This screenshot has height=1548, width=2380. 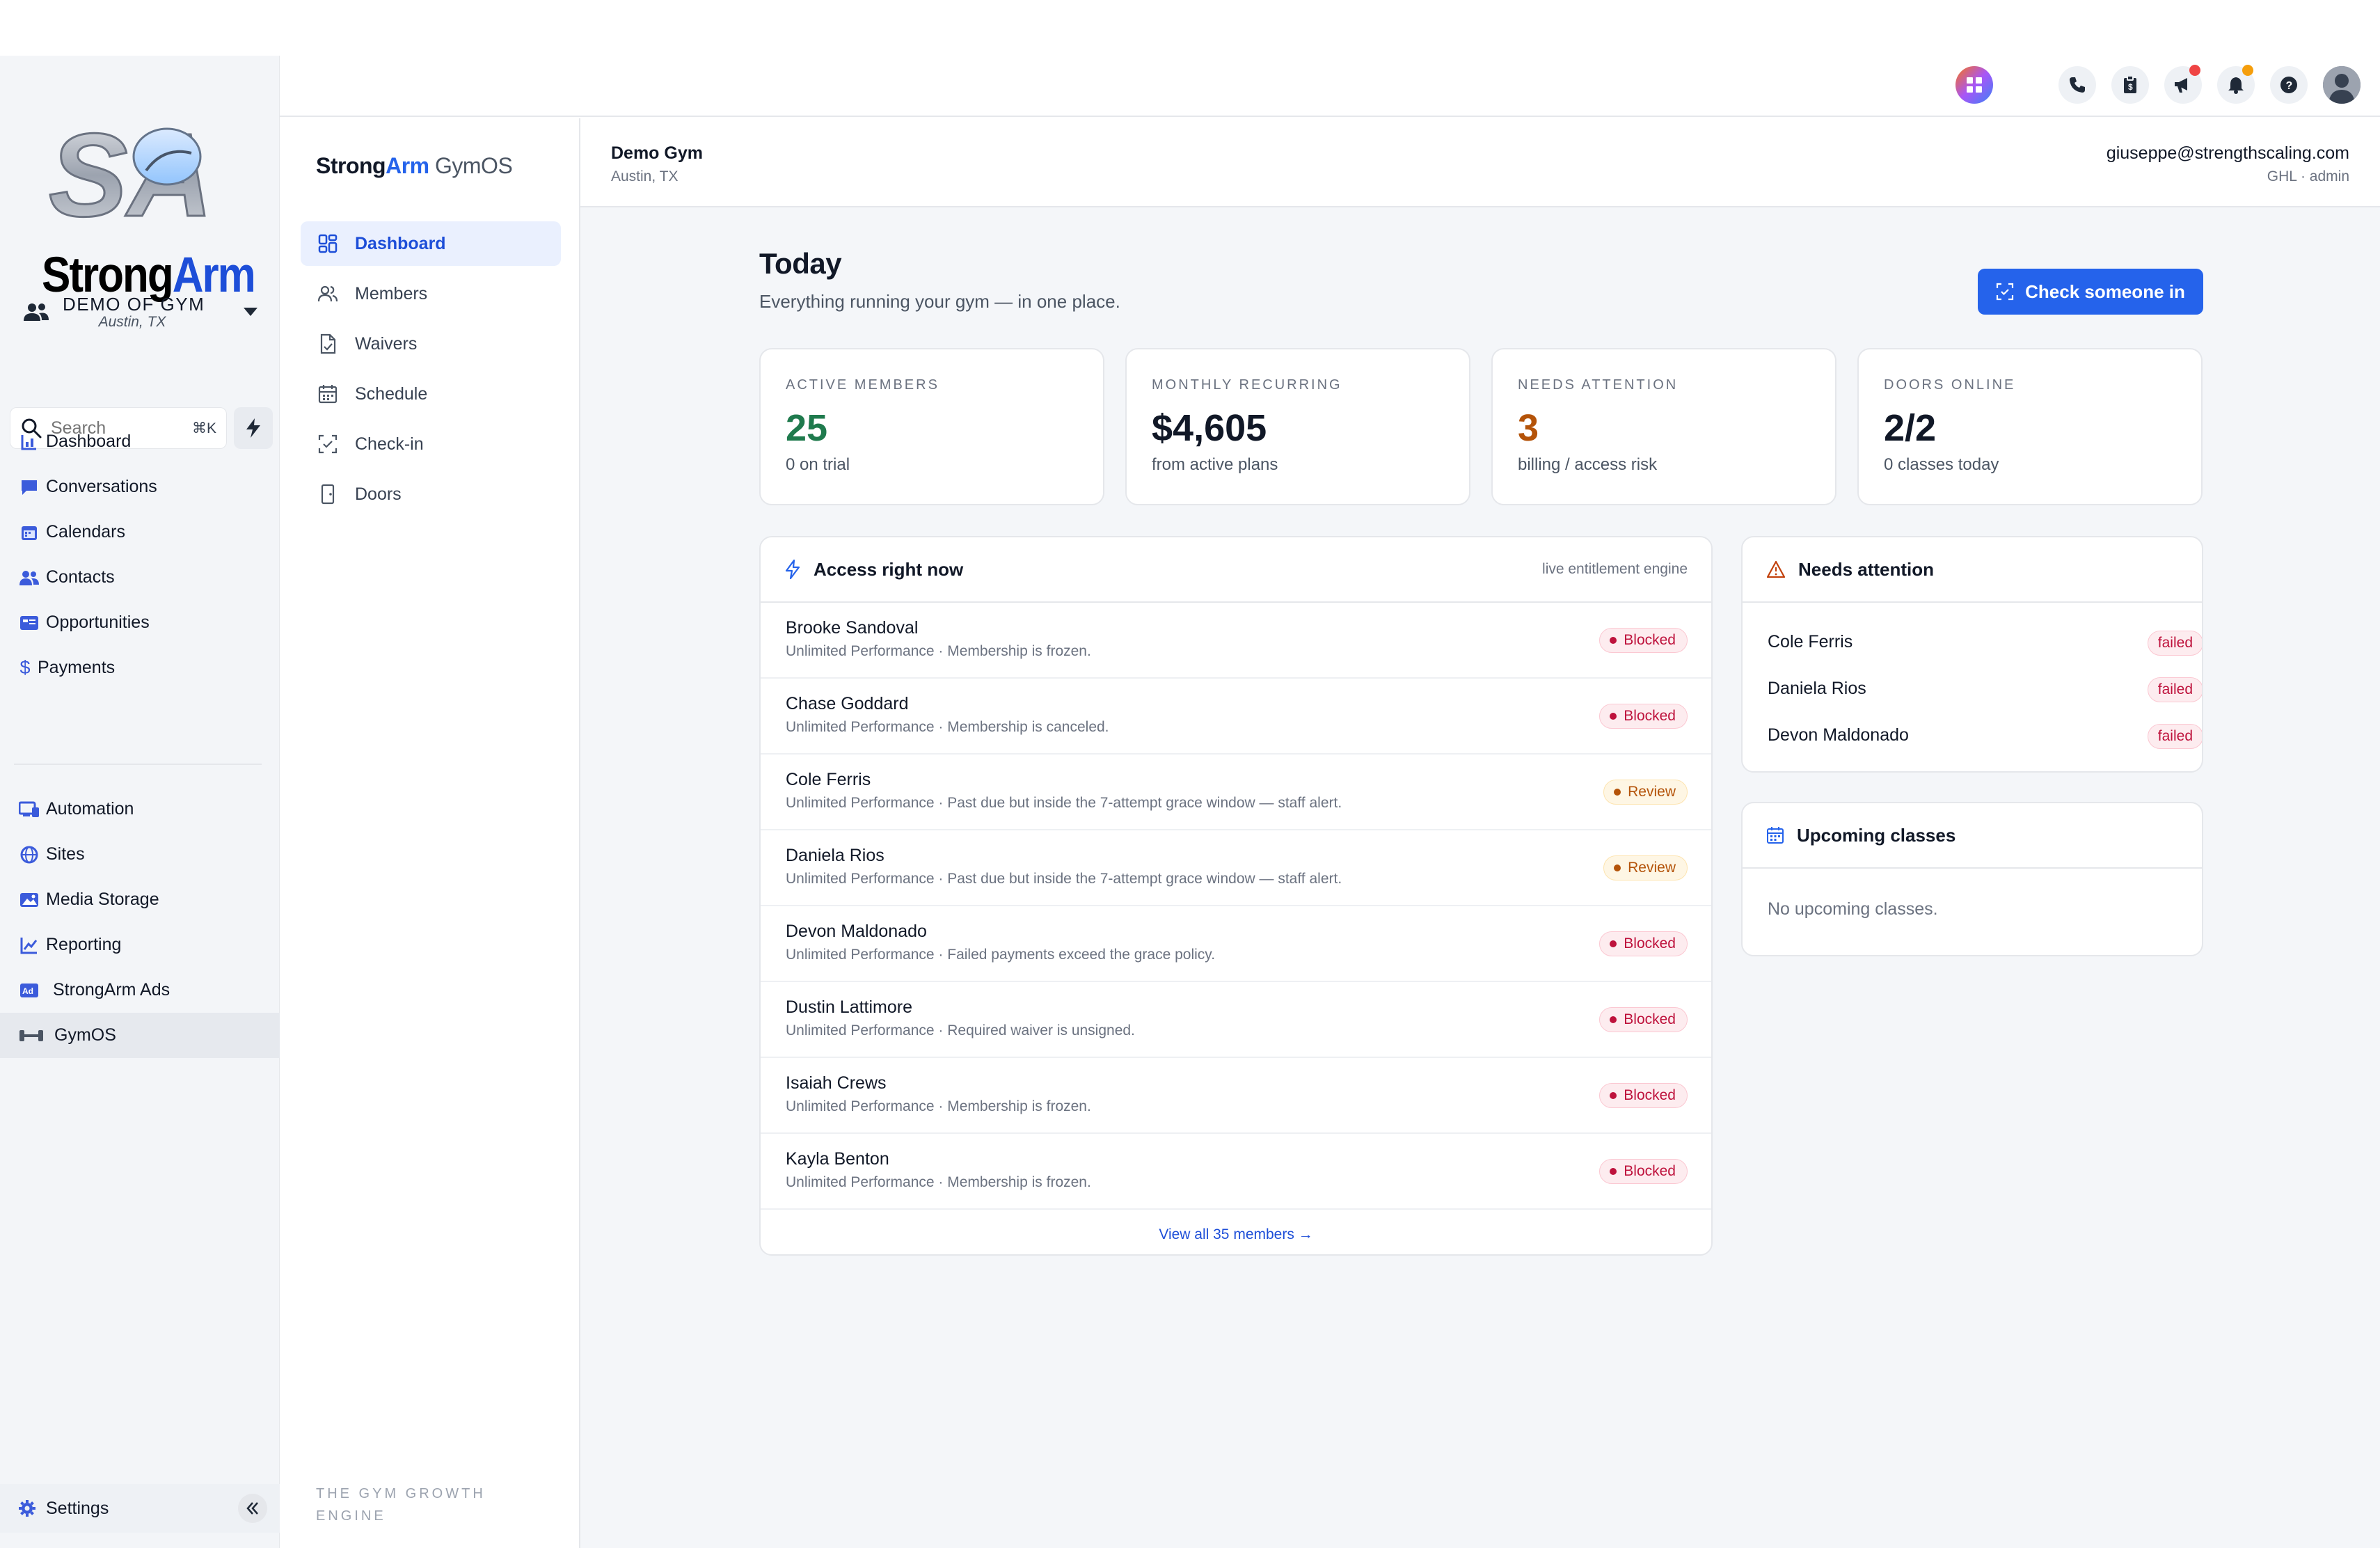 I want to click on attention-row: Daniela Rios failed, so click(x=1985, y=689).